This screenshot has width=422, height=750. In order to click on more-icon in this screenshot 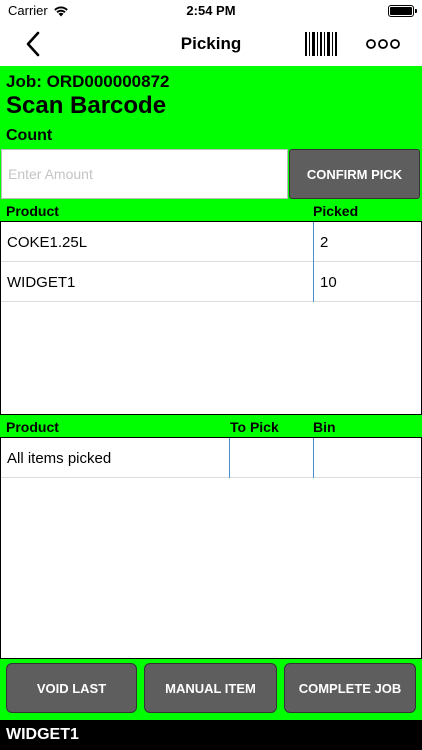, I will do `click(383, 44)`.